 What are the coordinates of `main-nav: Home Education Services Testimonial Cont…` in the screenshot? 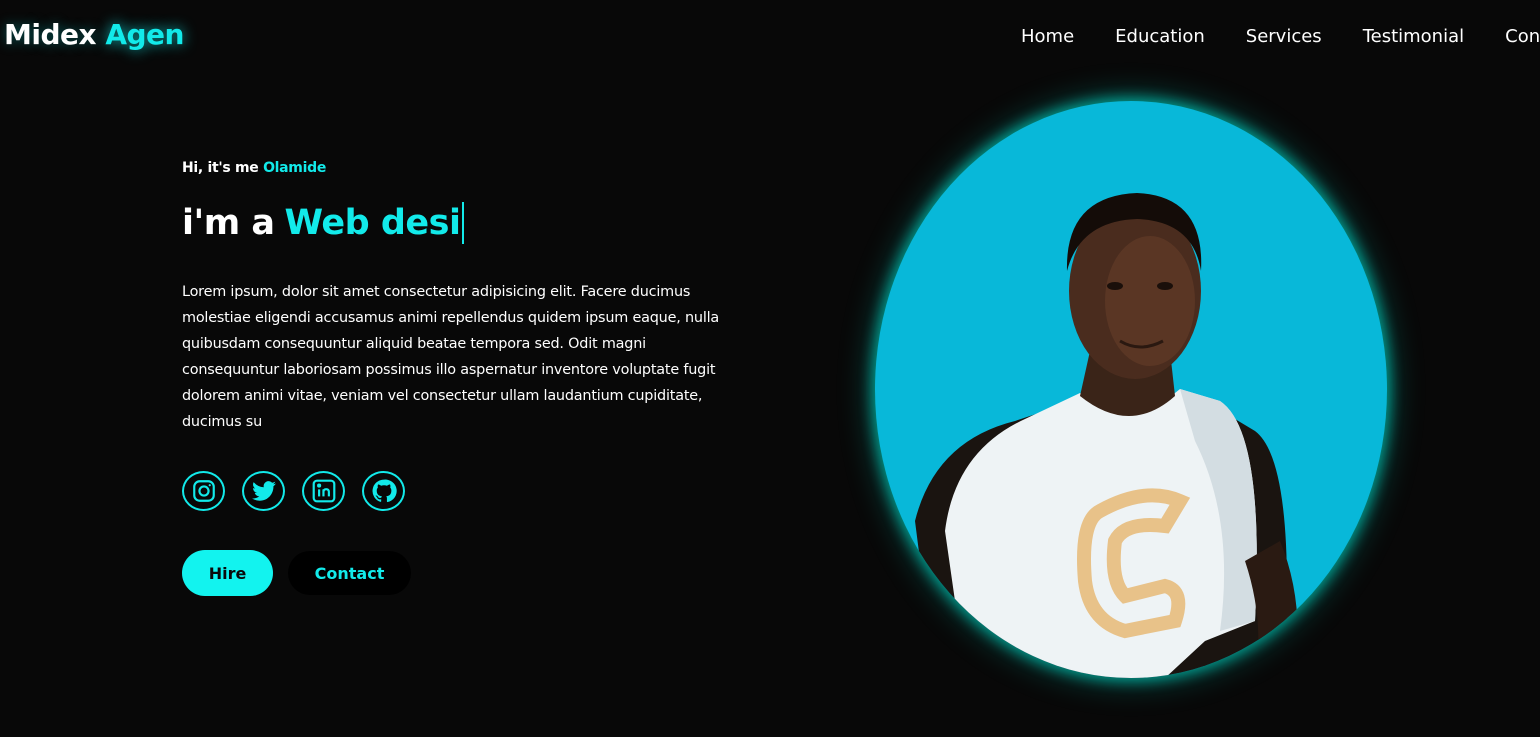 It's located at (1280, 36).